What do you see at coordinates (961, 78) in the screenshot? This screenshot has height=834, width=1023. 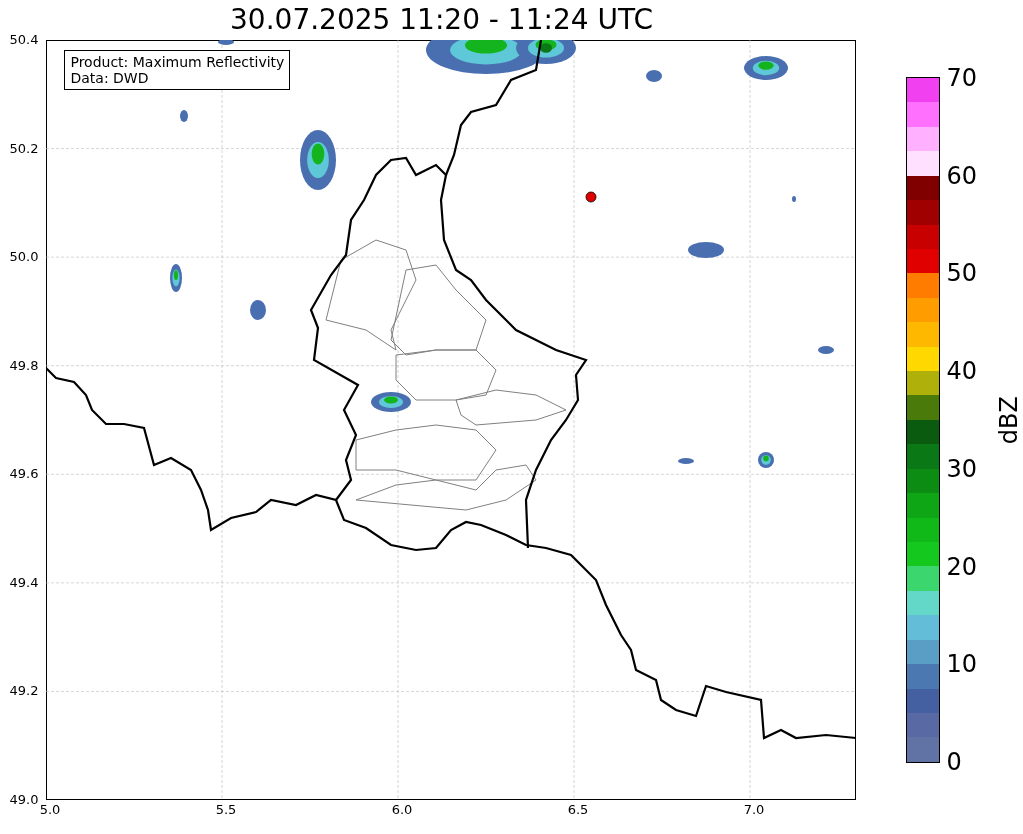 I see `colorbar-tick-label: 70` at bounding box center [961, 78].